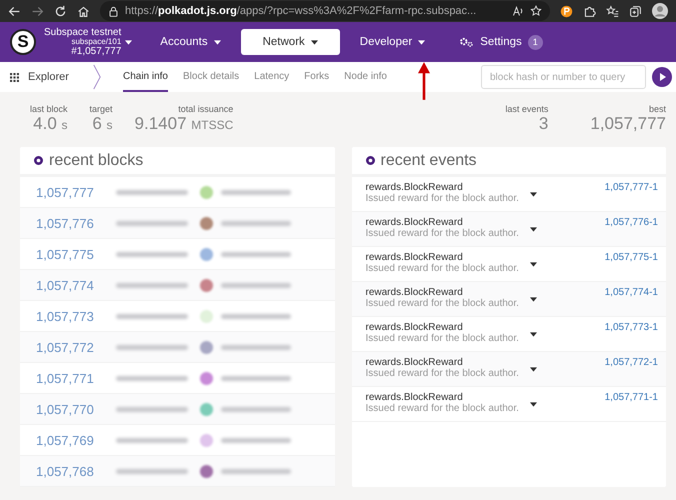 This screenshot has width=676, height=500. I want to click on event-link: 1,057,773-1, so click(631, 327).